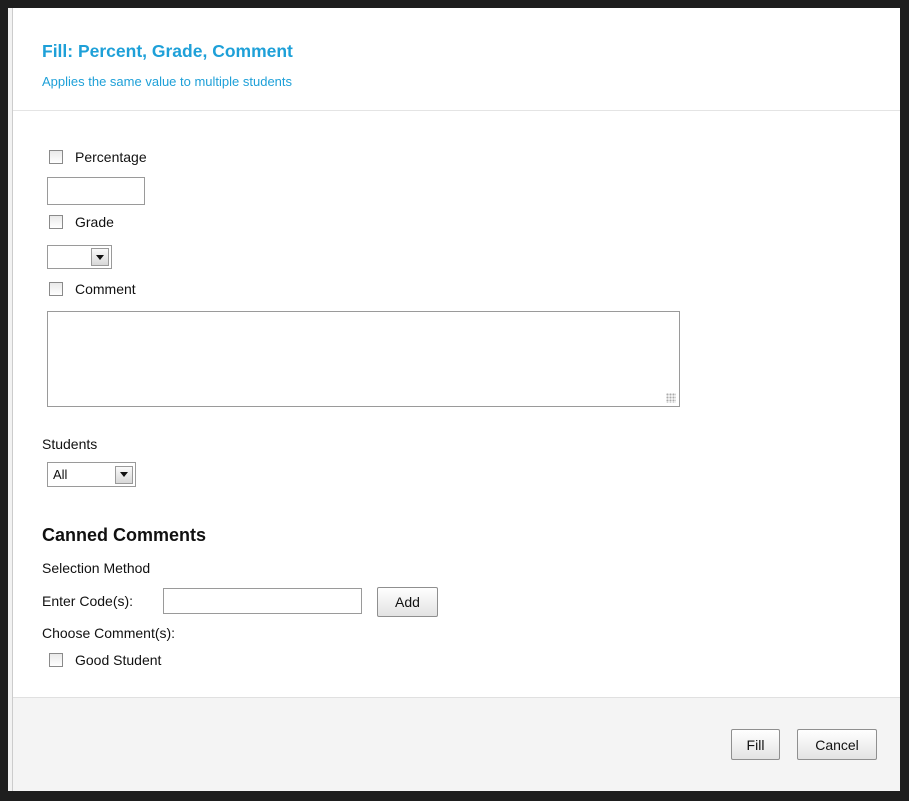 Image resolution: width=909 pixels, height=801 pixels. Describe the element at coordinates (105, 289) in the screenshot. I see `comment-label: Comment` at that location.